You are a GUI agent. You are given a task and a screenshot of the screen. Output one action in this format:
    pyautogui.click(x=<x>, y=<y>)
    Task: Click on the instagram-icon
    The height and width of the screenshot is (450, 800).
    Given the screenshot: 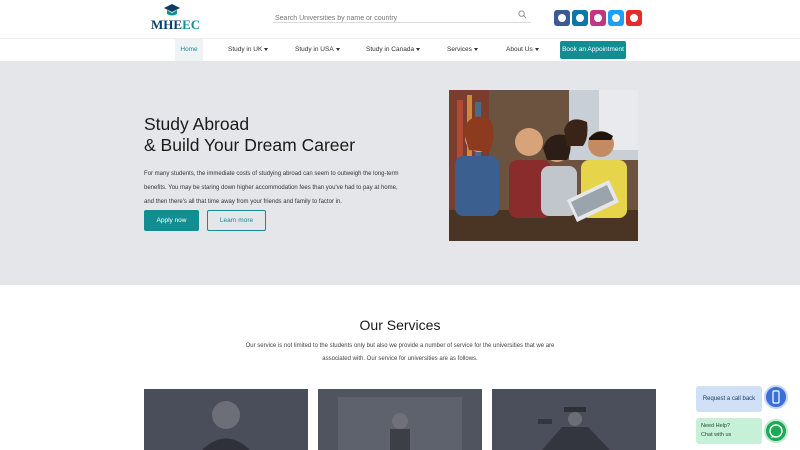 What is the action you would take?
    pyautogui.click(x=598, y=18)
    